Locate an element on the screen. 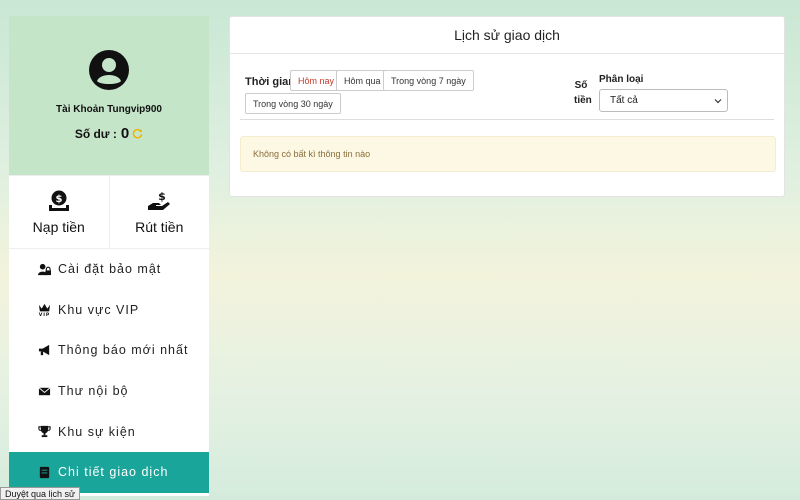 This screenshot has height=500, width=800. deposit-label: Nạp tiền is located at coordinates (58, 227).